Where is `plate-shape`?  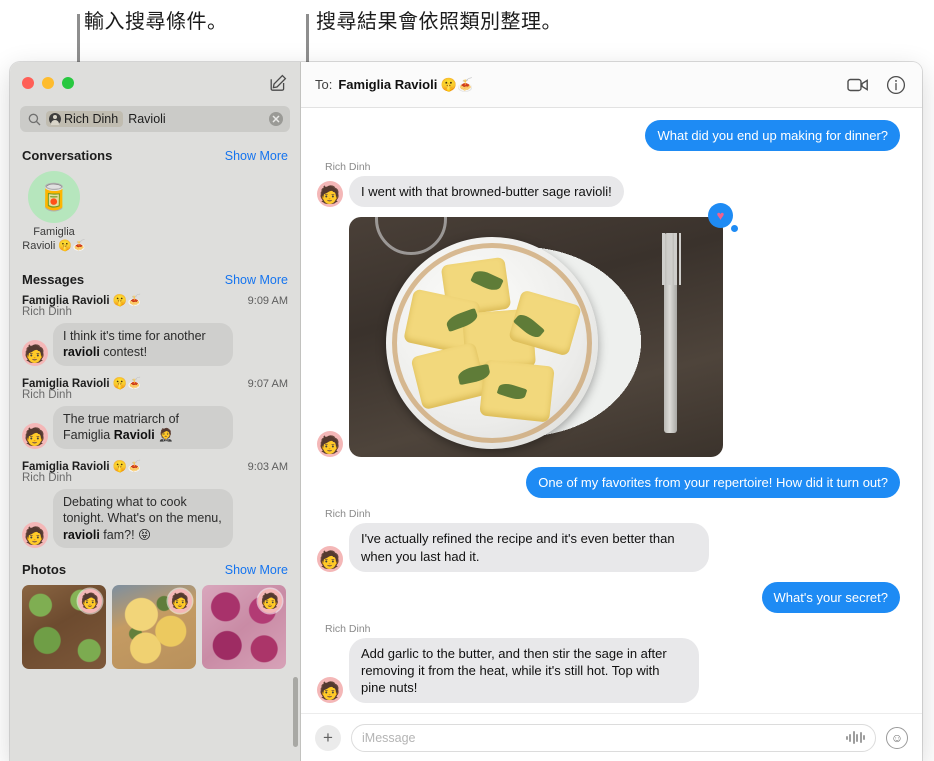 plate-shape is located at coordinates (492, 342).